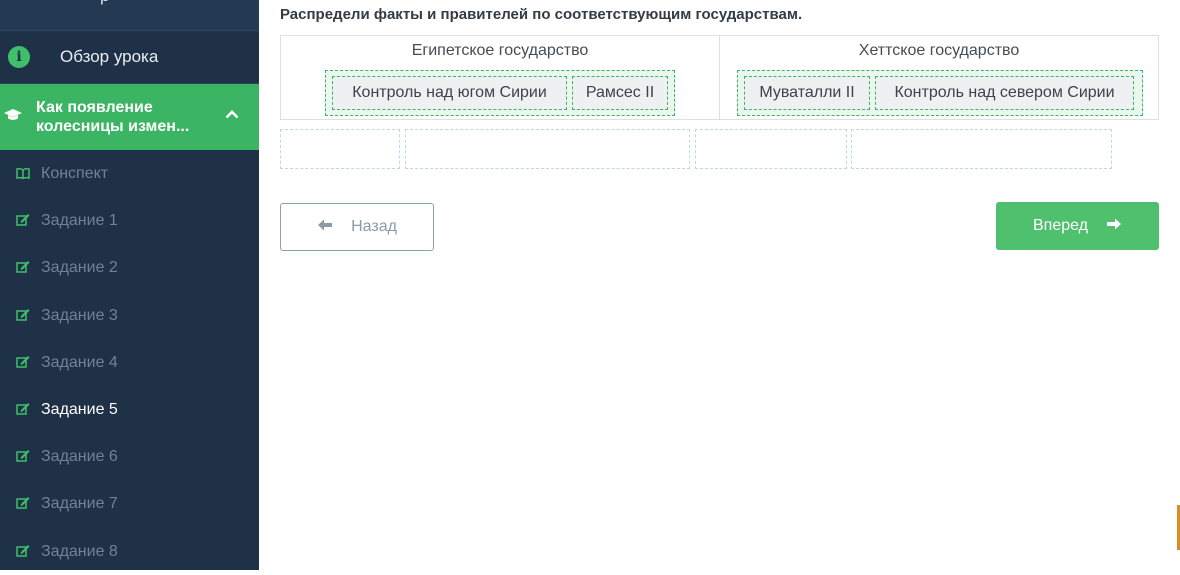 The image size is (1180, 575). I want to click on sidebar-item-task-5: Задание 5, so click(129, 409).